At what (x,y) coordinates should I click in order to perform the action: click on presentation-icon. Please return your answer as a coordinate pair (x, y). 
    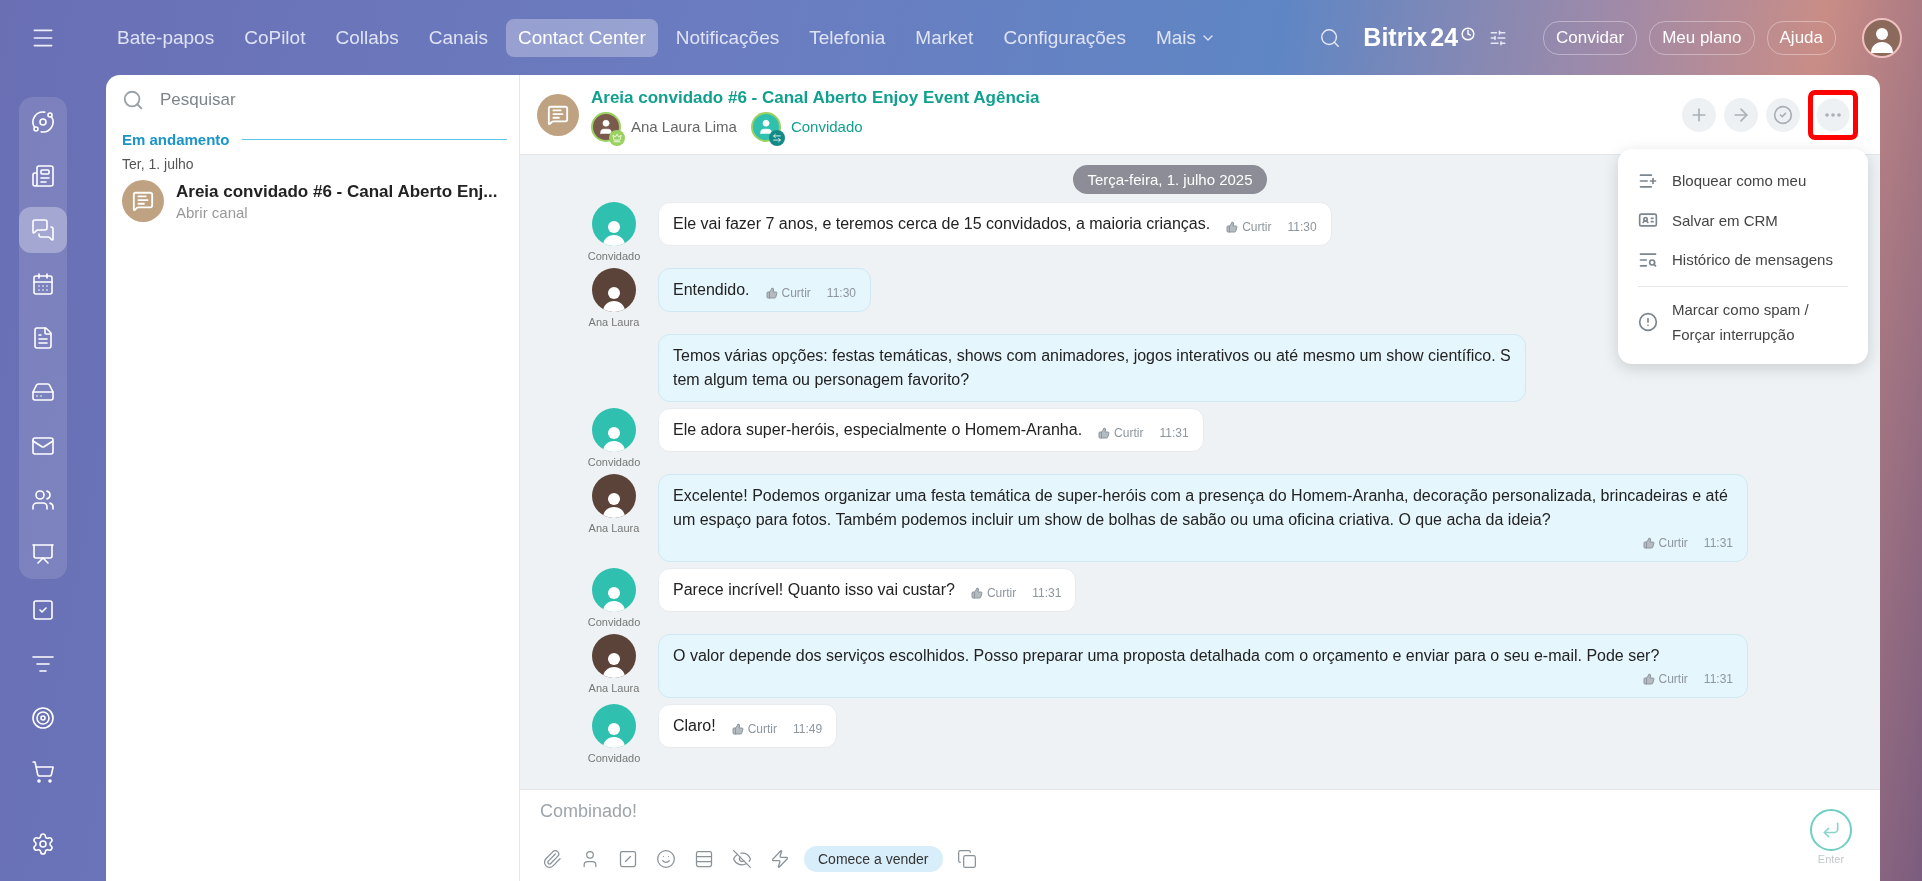
    Looking at the image, I should click on (42, 554).